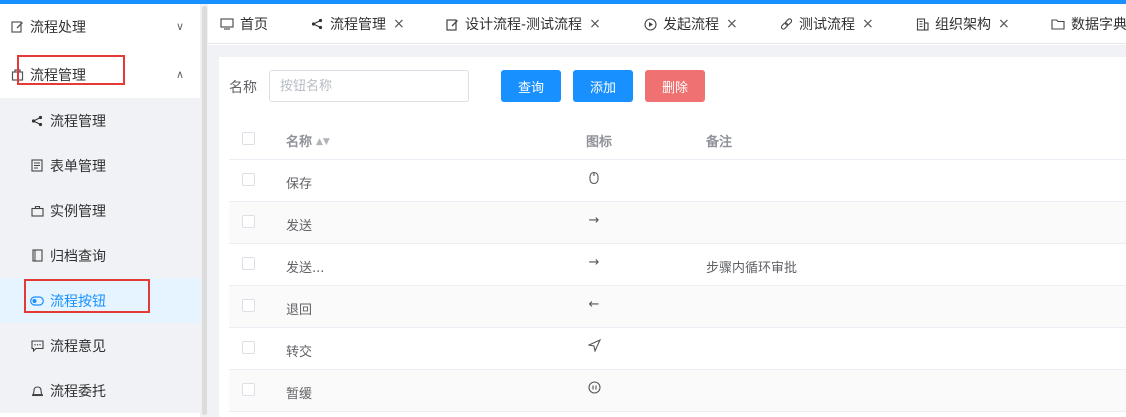 The width and height of the screenshot is (1126, 417). What do you see at coordinates (677, 391) in the screenshot?
I see `table-row: 暂缓` at bounding box center [677, 391].